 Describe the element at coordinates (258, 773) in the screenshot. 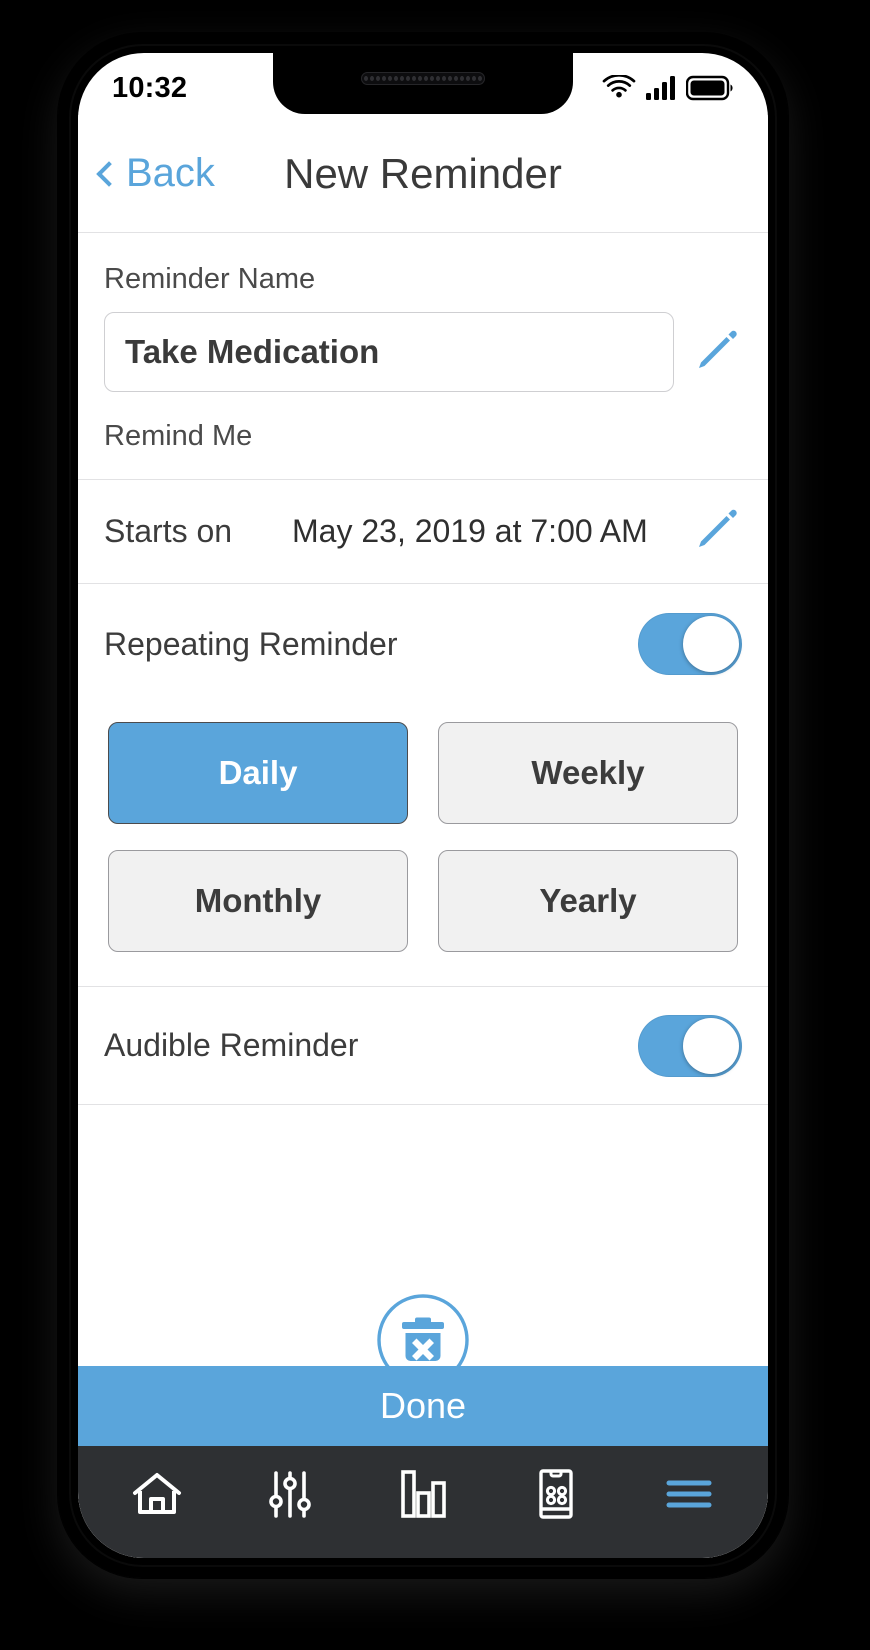

I see `frequency-button-daily: Daily` at that location.